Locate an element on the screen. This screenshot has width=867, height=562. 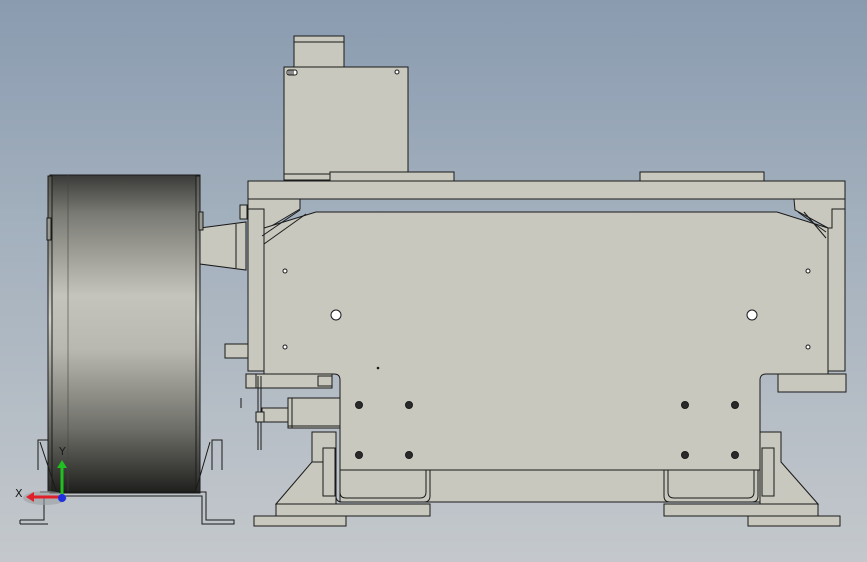
y-axis-label: Y is located at coordinates (62, 451).